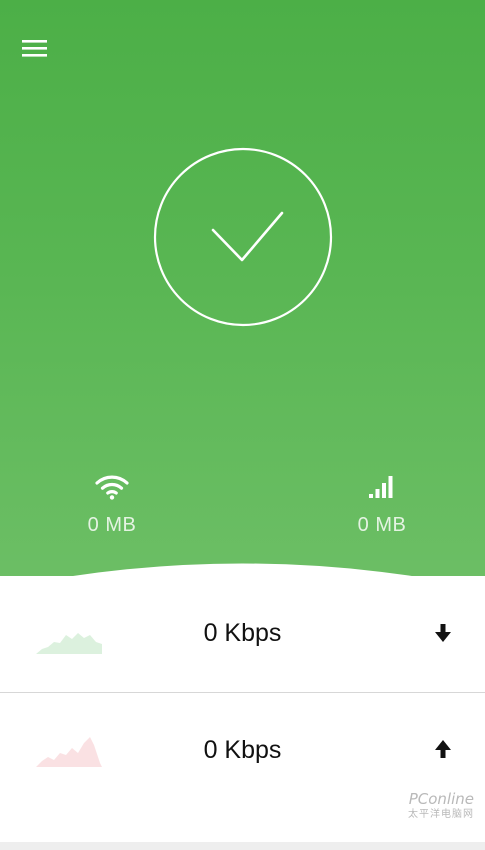  I want to click on checkmark-icon, so click(247, 236).